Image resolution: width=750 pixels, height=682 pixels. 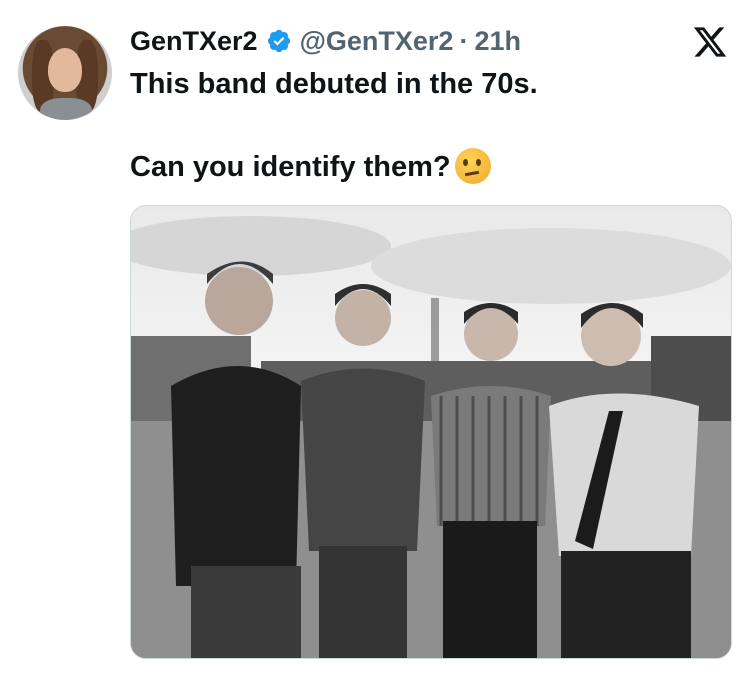 I want to click on author-handle: @GenTXer2, so click(x=377, y=41).